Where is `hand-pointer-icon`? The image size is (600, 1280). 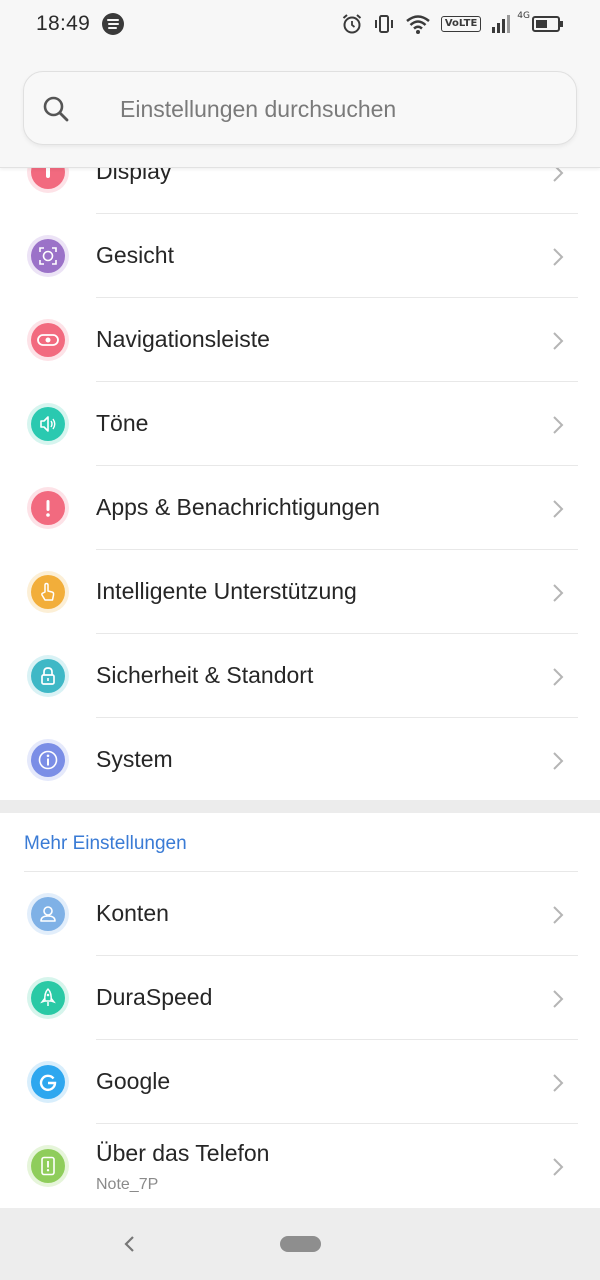 hand-pointer-icon is located at coordinates (48, 592).